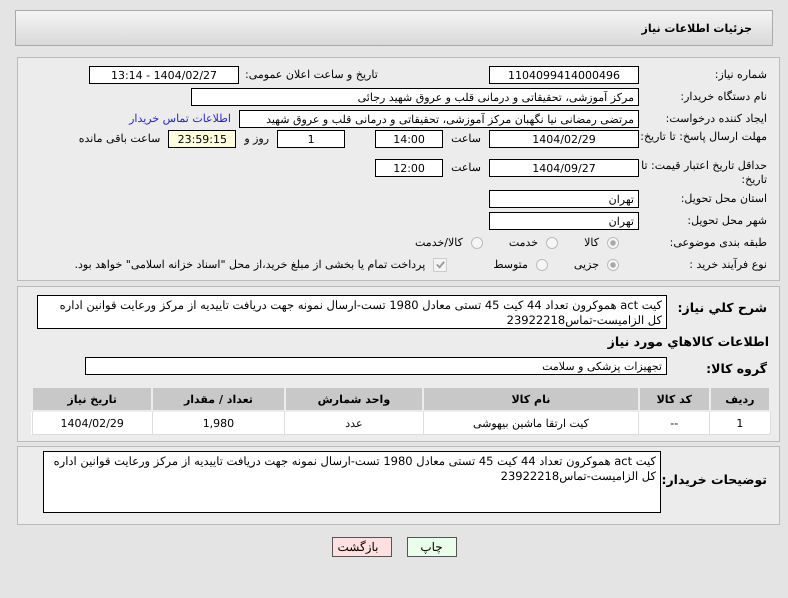 This screenshot has width=788, height=598. Describe the element at coordinates (120, 139) in the screenshot. I see `remaining-label: ساعت باقی مانده` at that location.